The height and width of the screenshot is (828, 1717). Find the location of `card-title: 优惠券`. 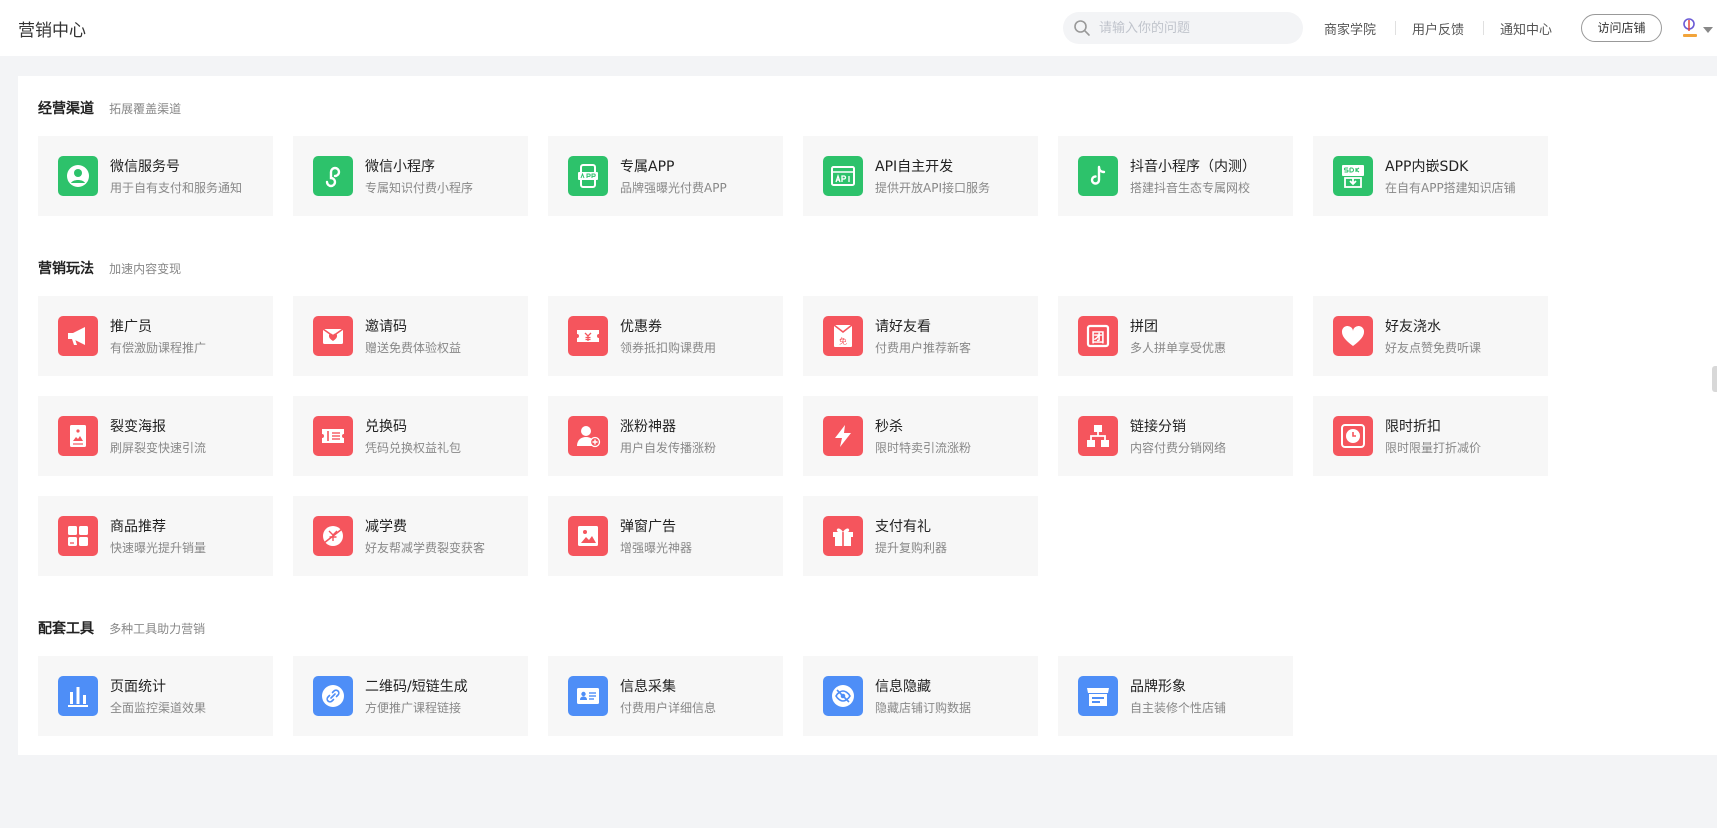

card-title: 优惠券 is located at coordinates (641, 327).